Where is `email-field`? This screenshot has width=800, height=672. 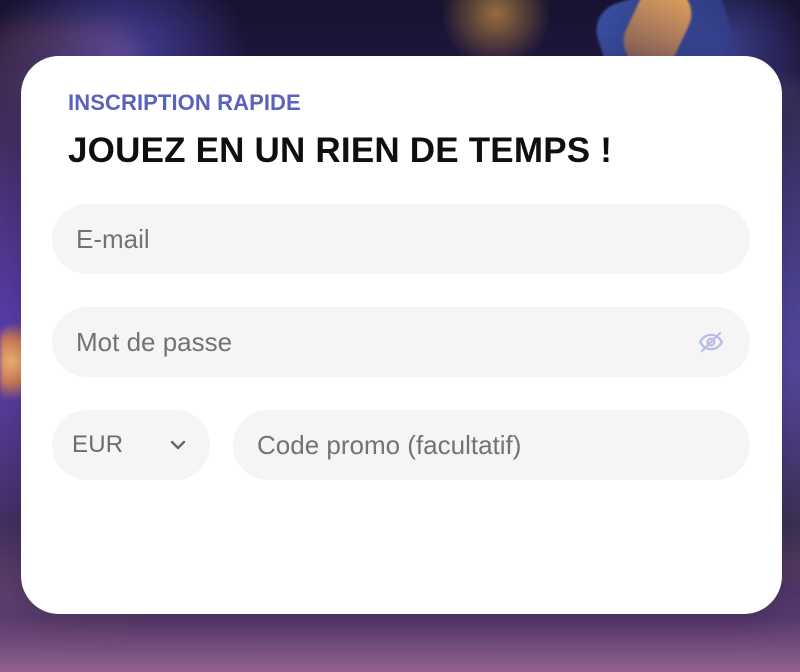
email-field is located at coordinates (413, 239).